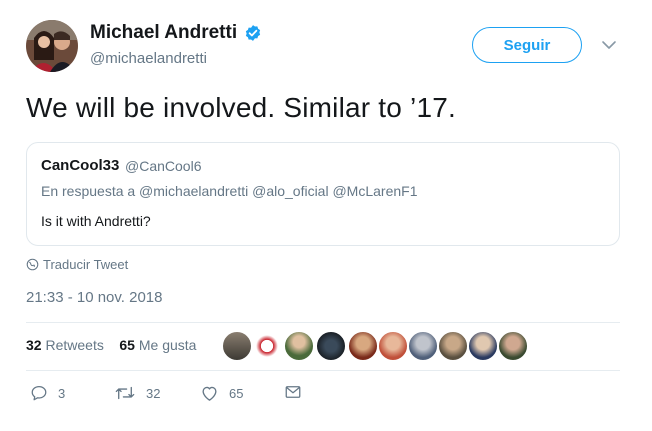  I want to click on retweet-count: 32, so click(153, 393).